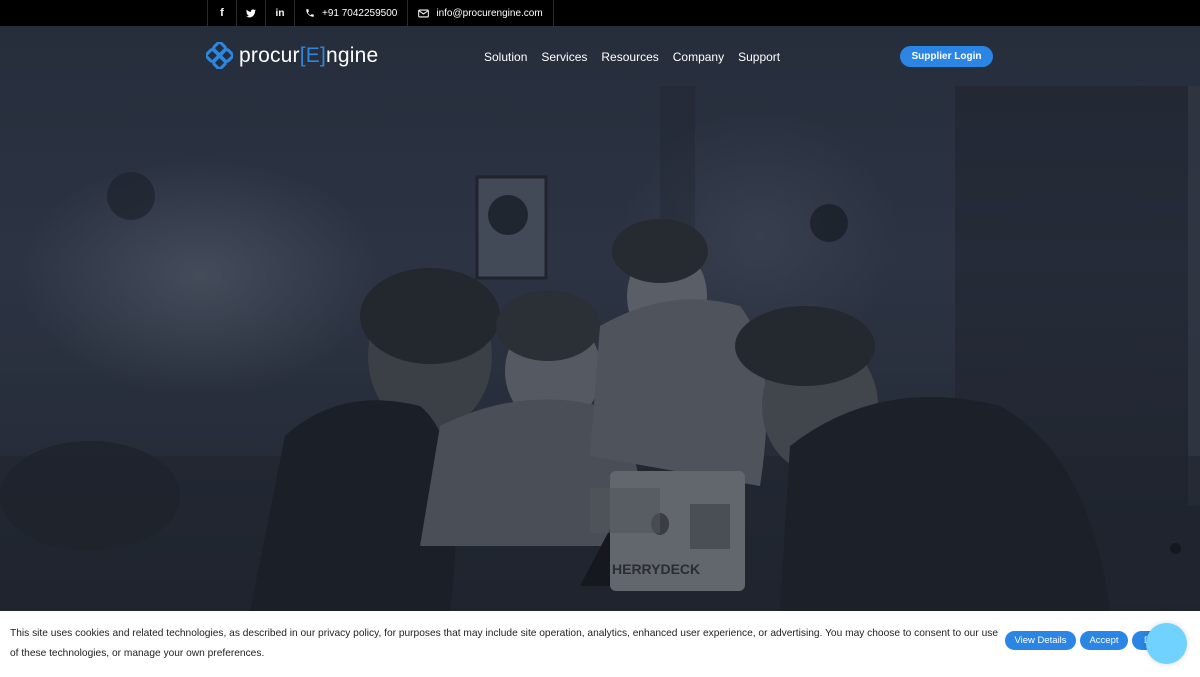 The image size is (1200, 677). Describe the element at coordinates (219, 55) in the screenshot. I see `procurengine-logo-icon` at that location.